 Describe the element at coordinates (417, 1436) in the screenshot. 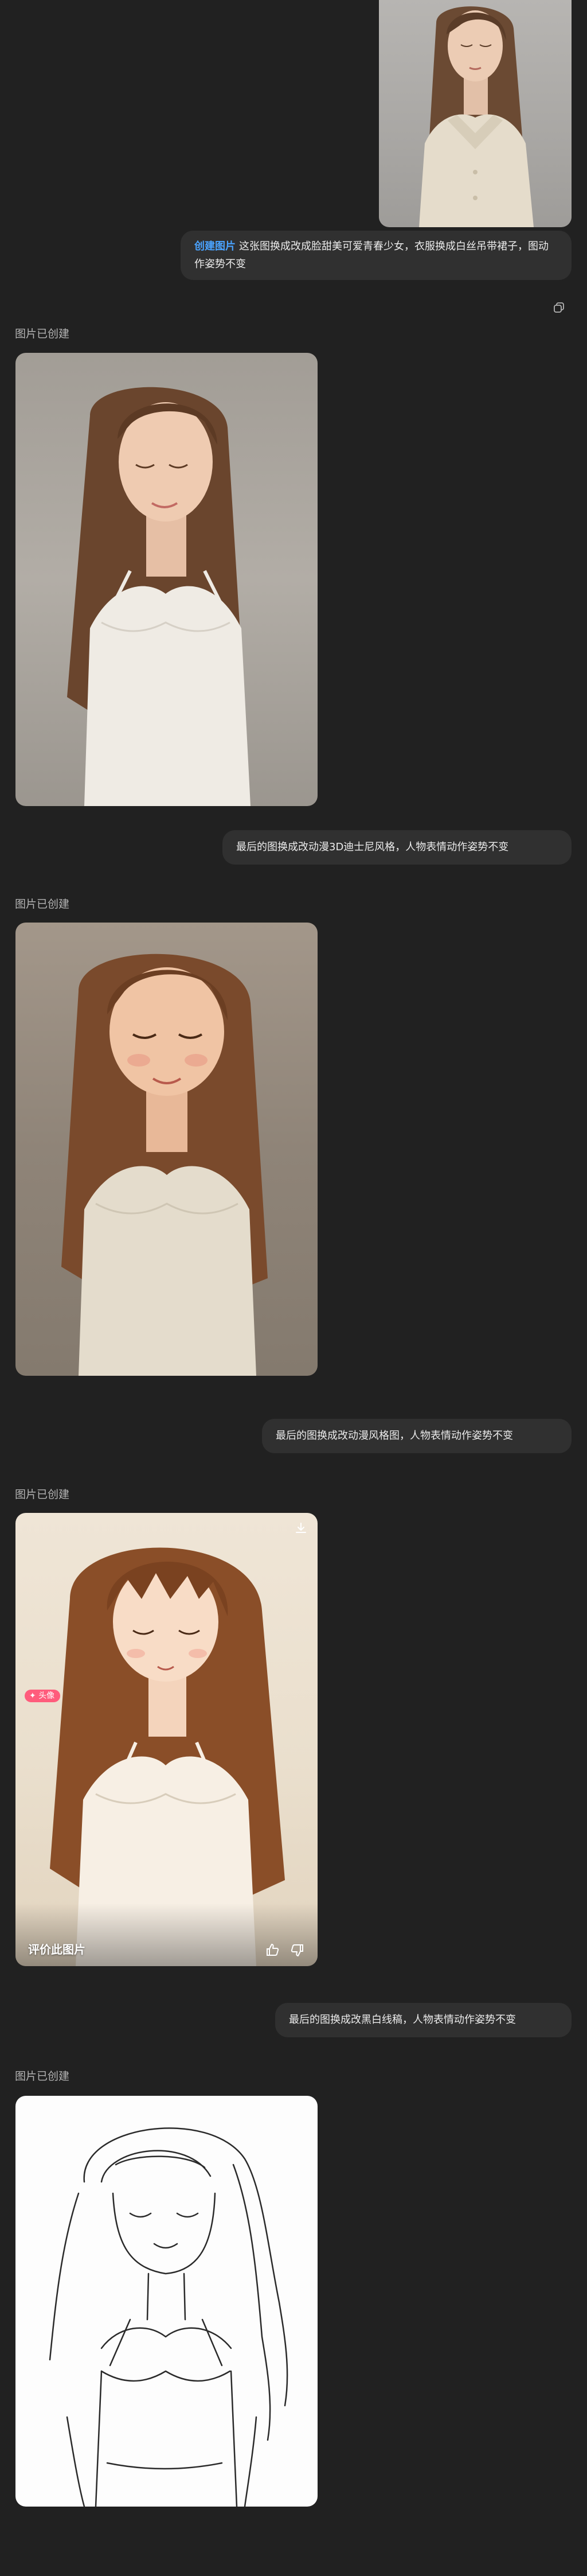

I see `user-message-bubble: 最后的图换成改动漫风格图，人物表情动作姿势不变` at that location.